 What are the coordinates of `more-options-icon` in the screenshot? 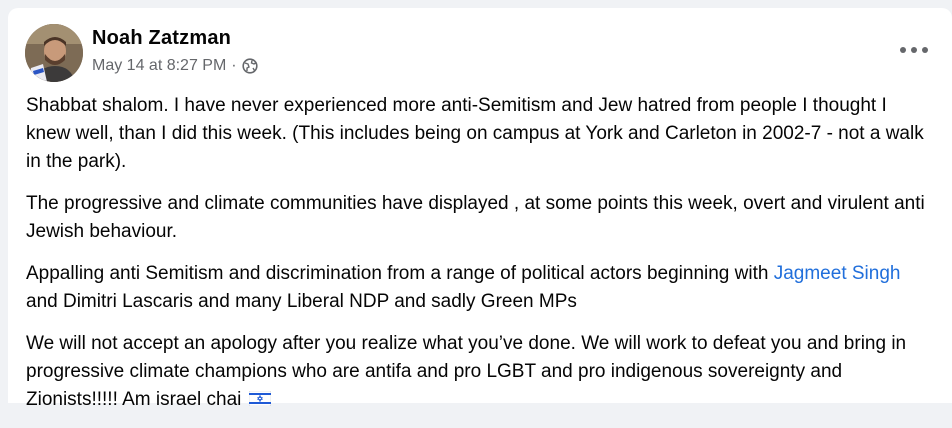 It's located at (914, 50).